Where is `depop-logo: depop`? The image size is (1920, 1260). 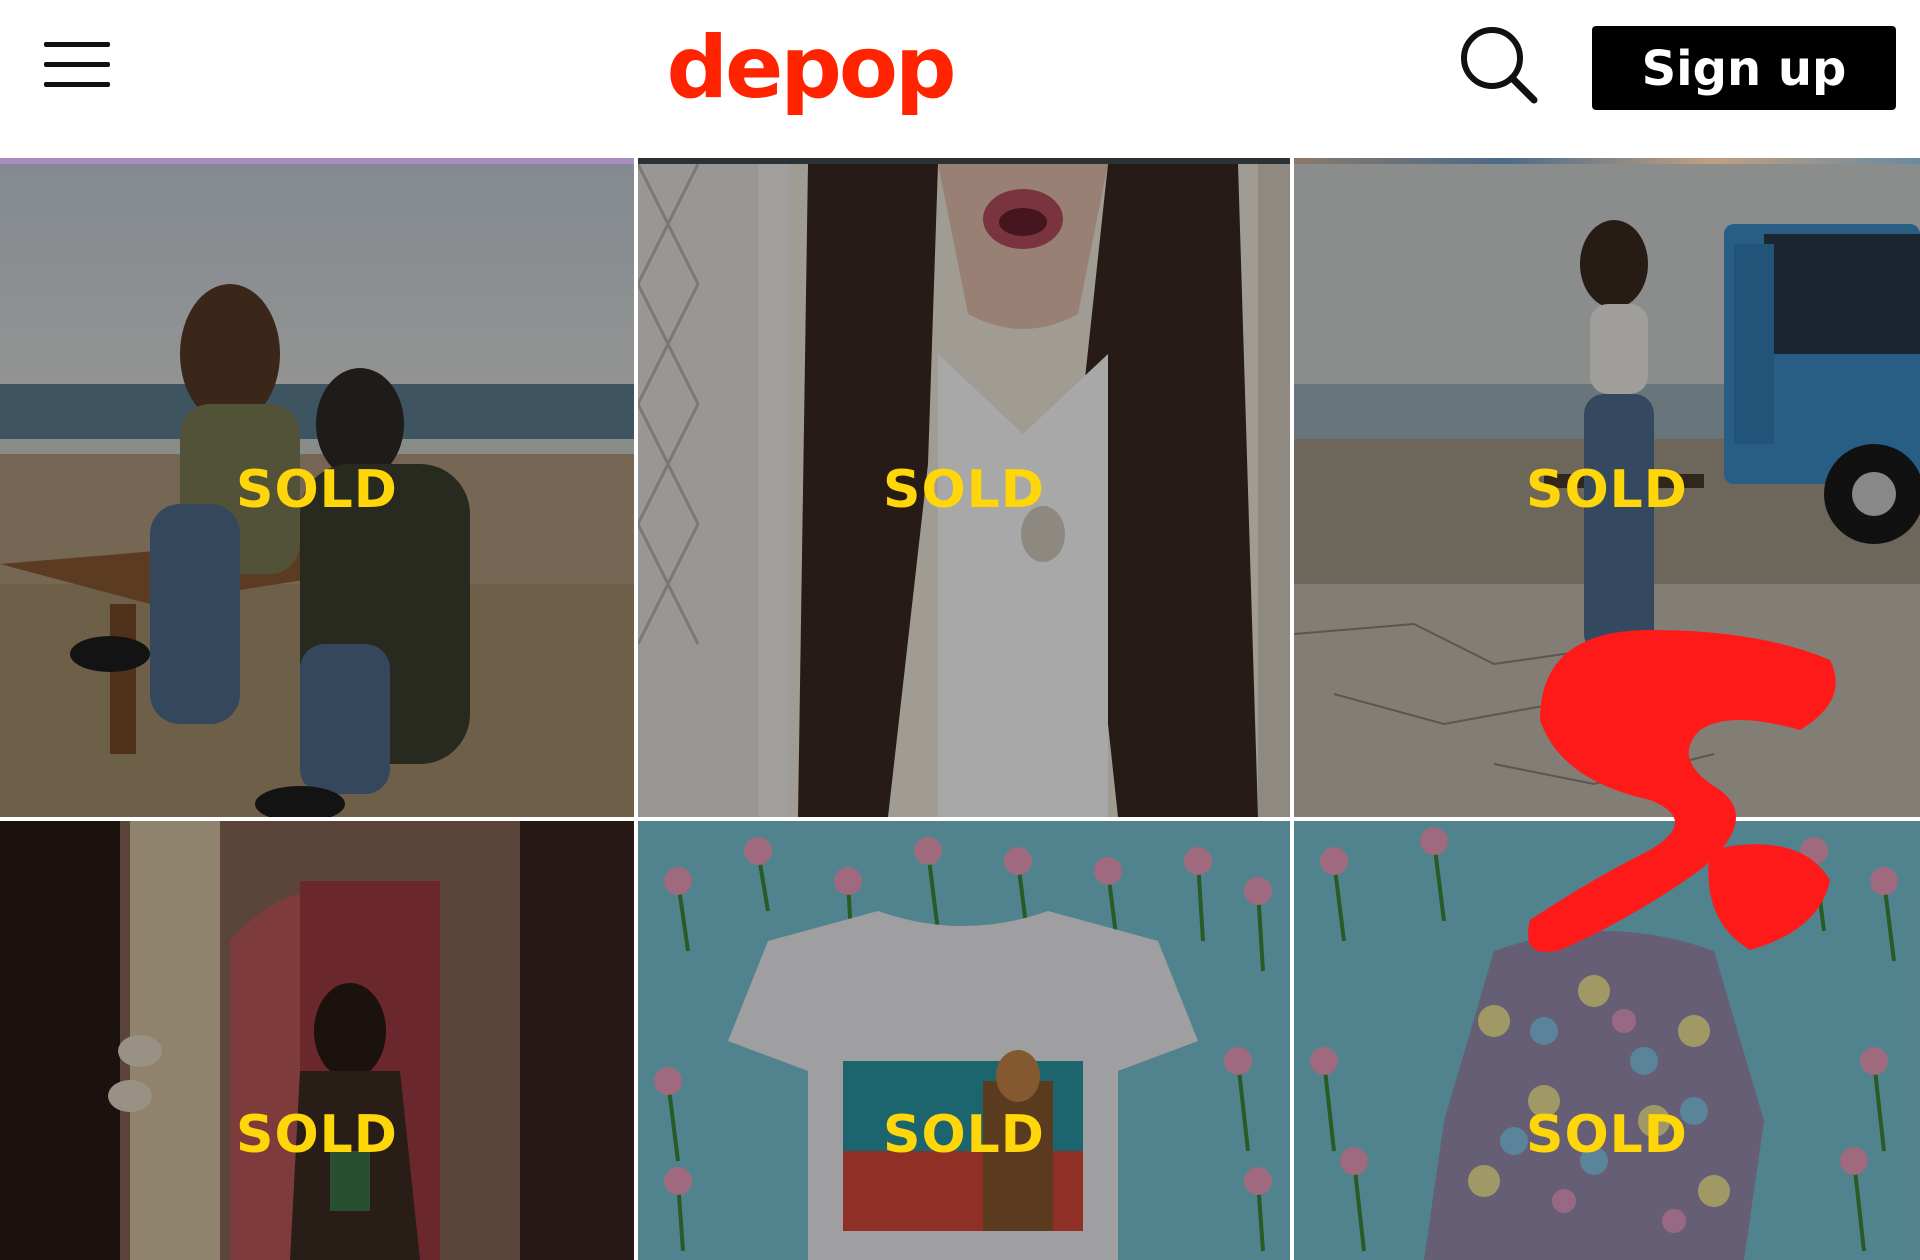 depop-logo: depop is located at coordinates (810, 68).